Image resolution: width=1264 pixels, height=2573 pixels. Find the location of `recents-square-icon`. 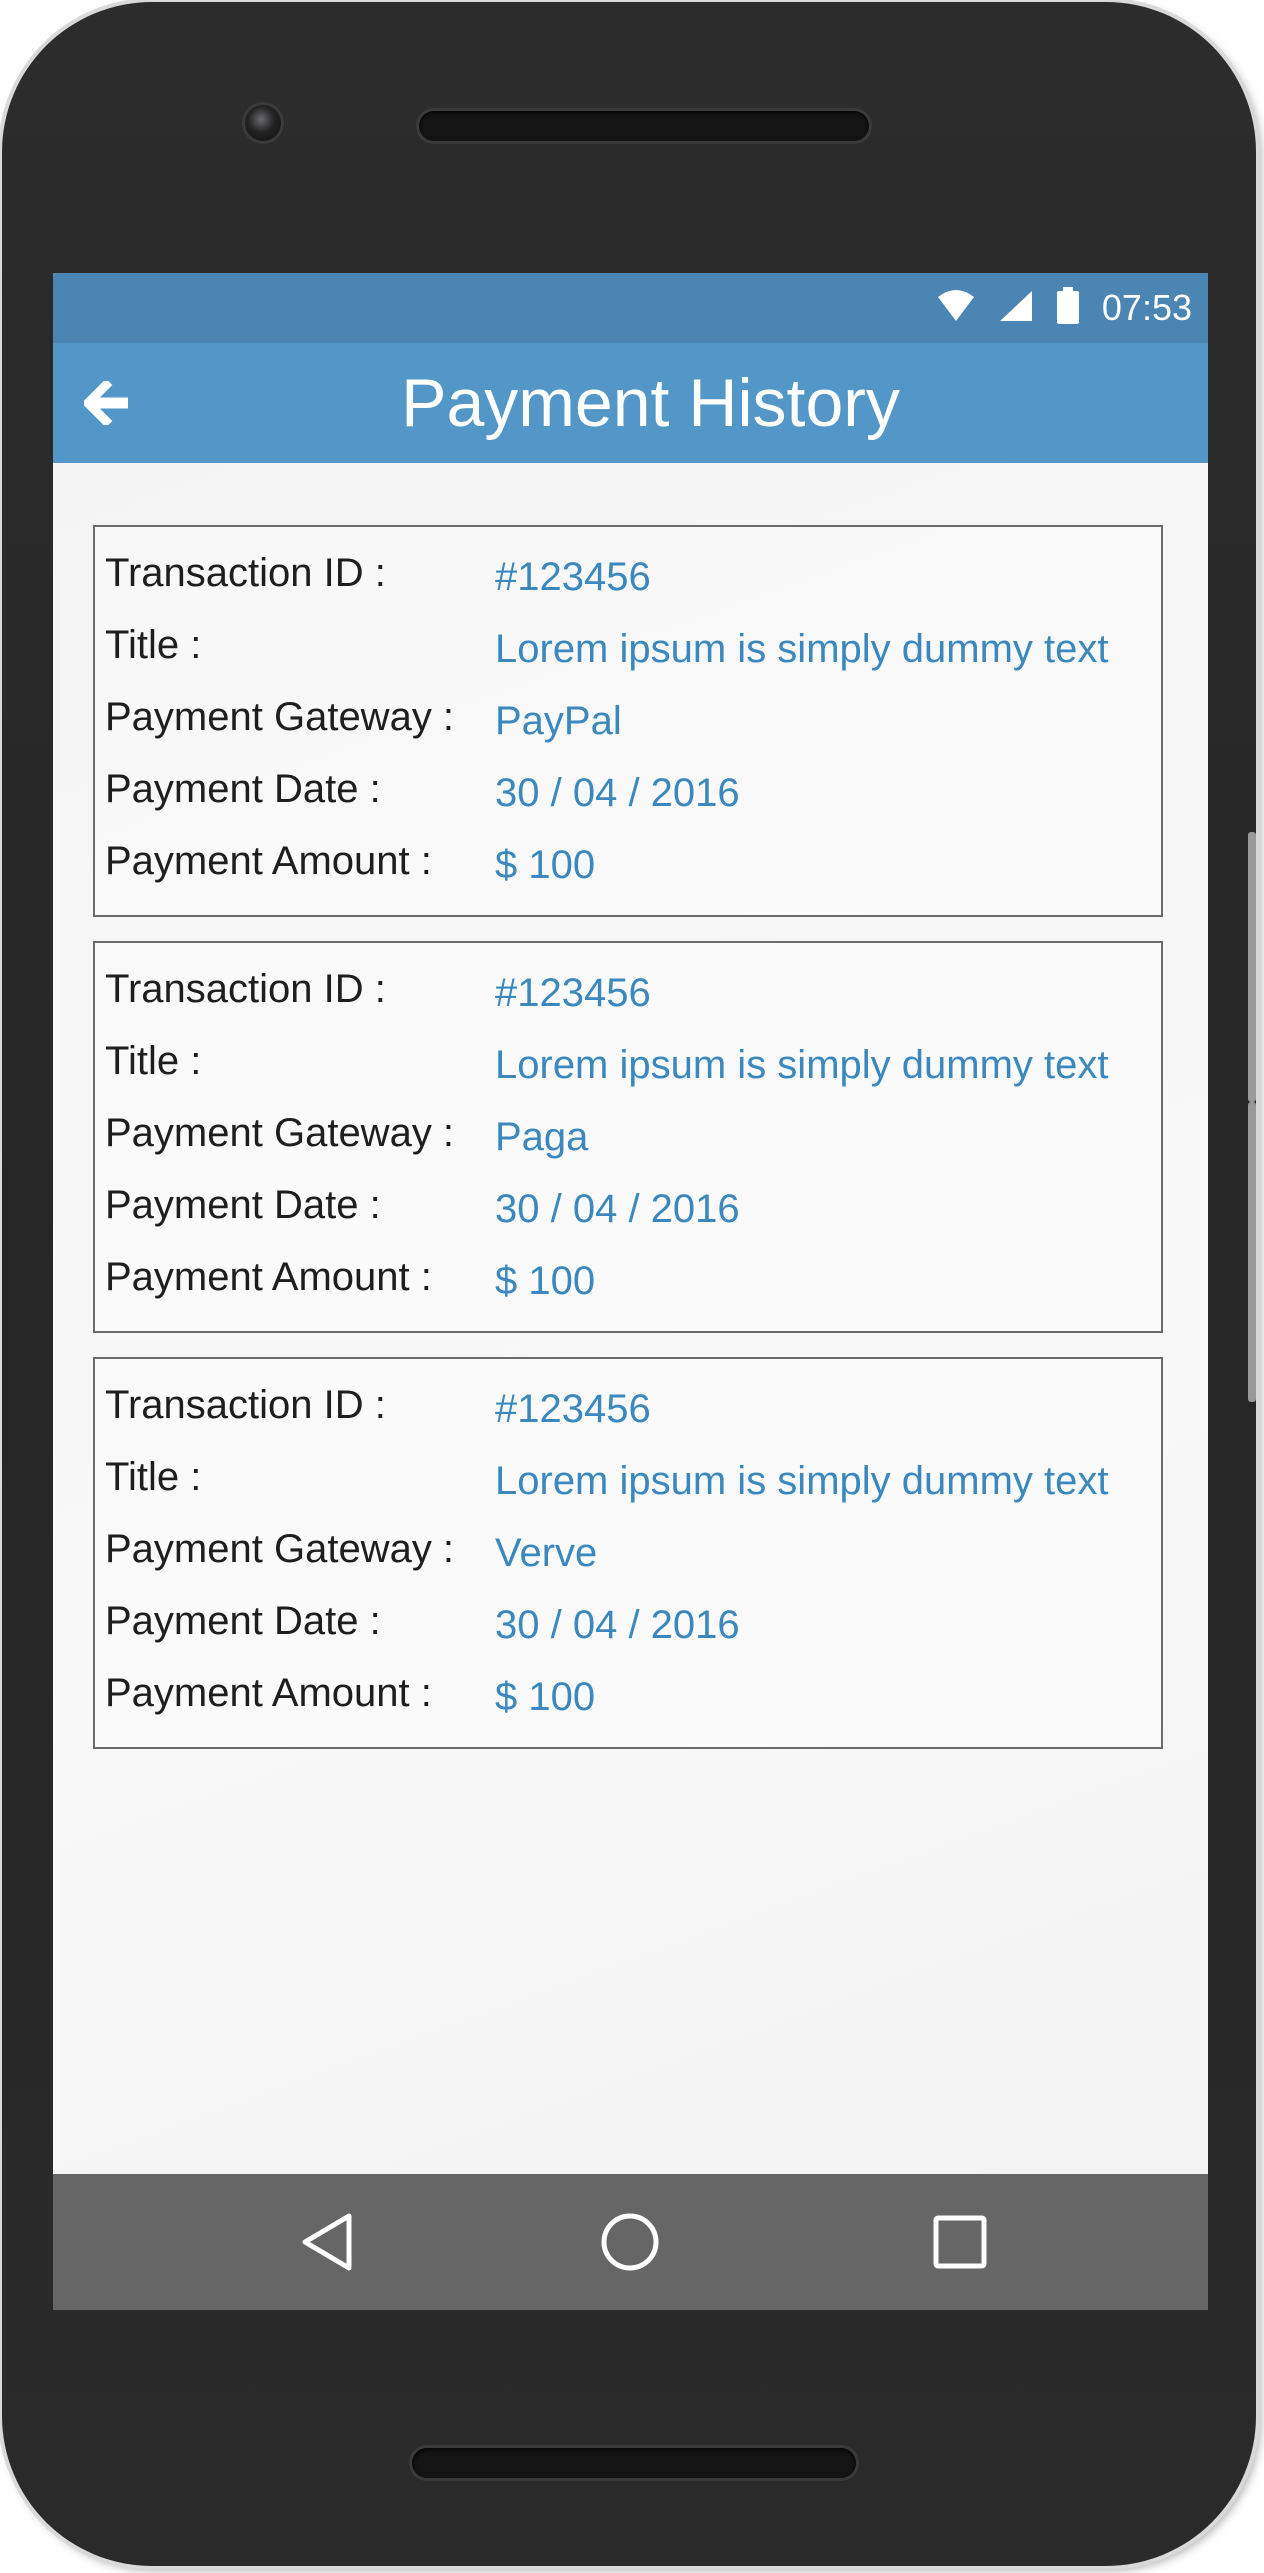

recents-square-icon is located at coordinates (960, 2242).